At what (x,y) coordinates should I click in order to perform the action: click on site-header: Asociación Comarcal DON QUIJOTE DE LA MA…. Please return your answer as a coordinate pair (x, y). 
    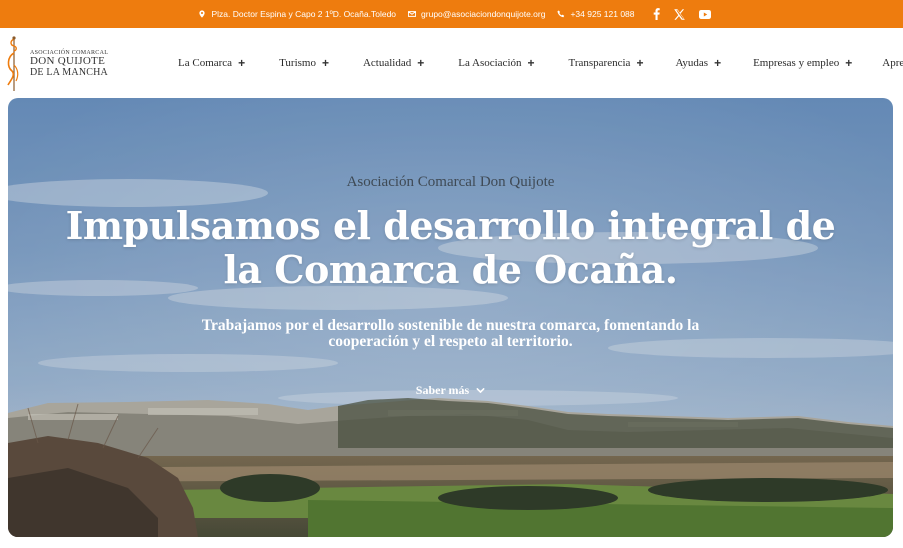
    Looking at the image, I should click on (451, 63).